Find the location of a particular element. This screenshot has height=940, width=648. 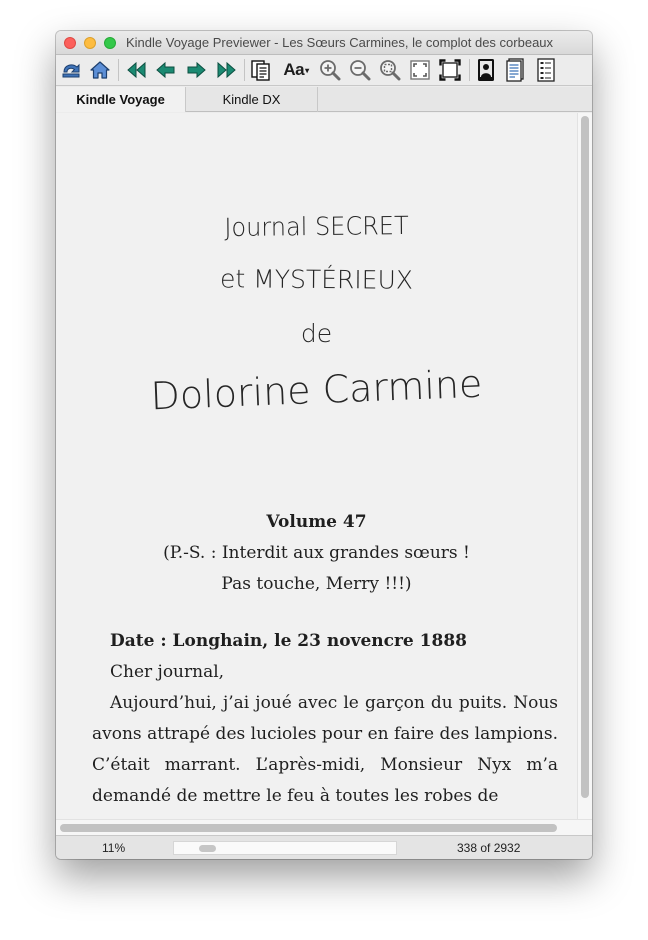

right-arrow-icon is located at coordinates (196, 70).